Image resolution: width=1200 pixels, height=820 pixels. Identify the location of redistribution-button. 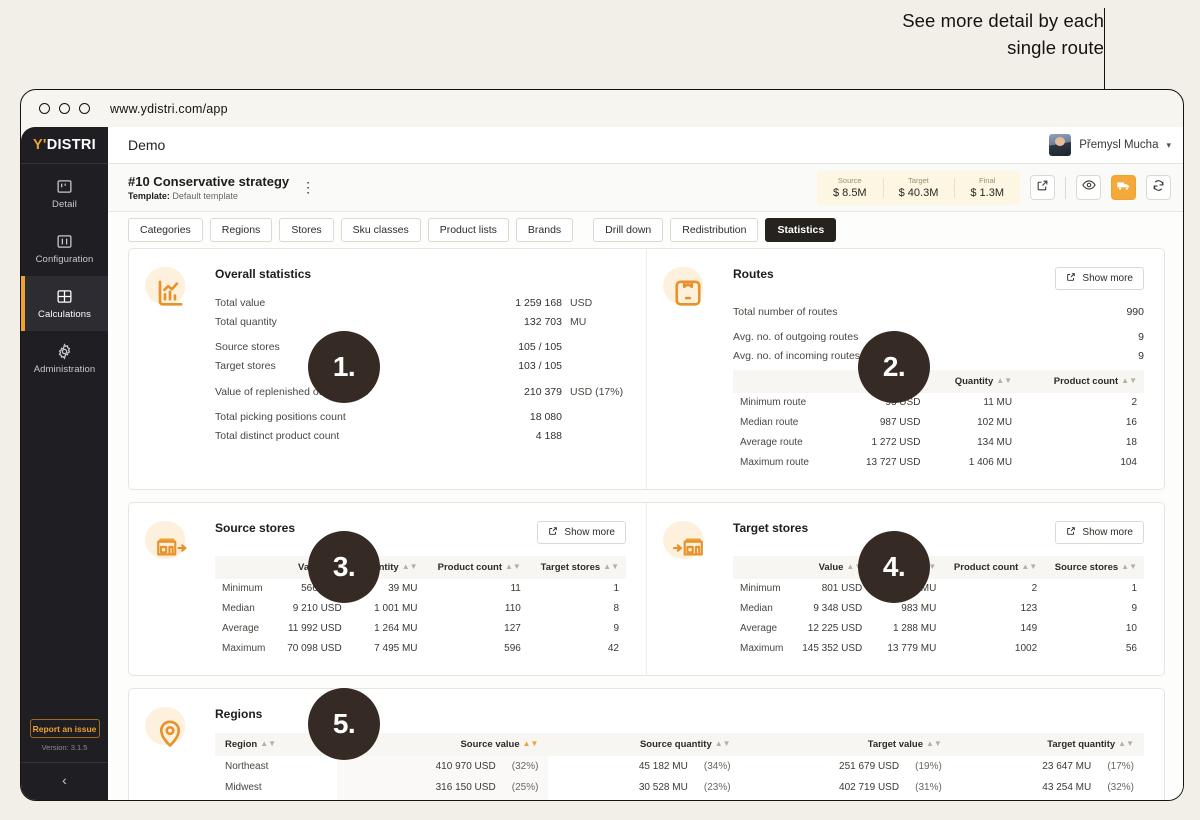
(1123, 187).